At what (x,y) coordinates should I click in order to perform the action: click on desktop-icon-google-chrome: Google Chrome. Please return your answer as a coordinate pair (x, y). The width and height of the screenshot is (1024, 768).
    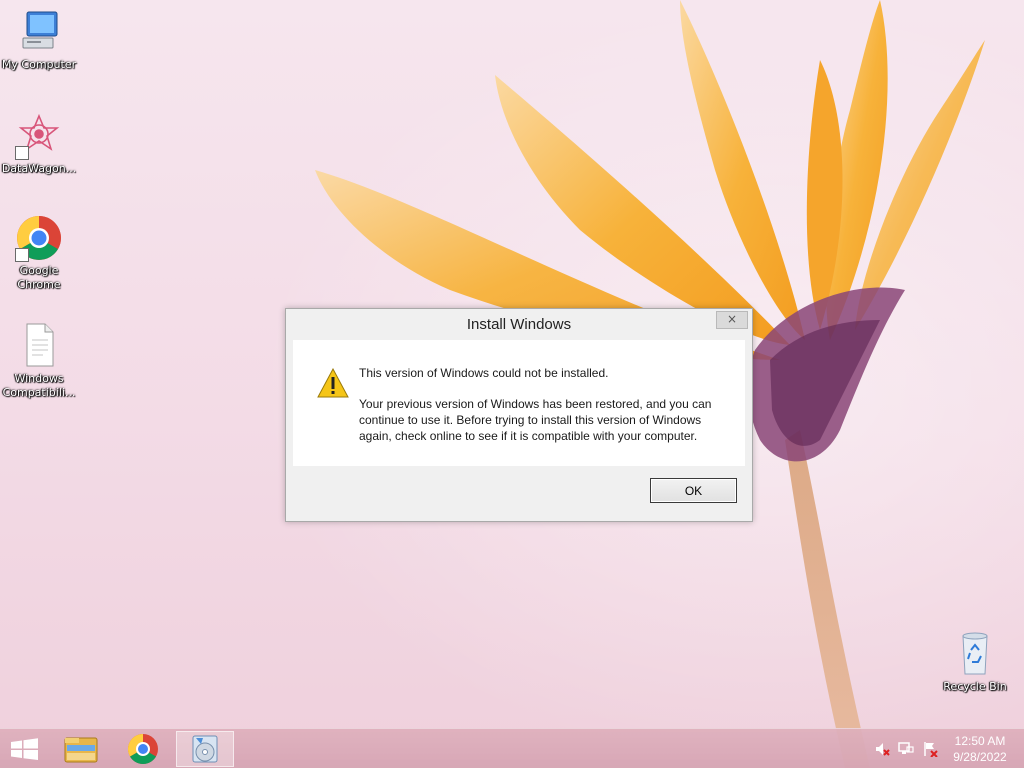
    Looking at the image, I should click on (39, 253).